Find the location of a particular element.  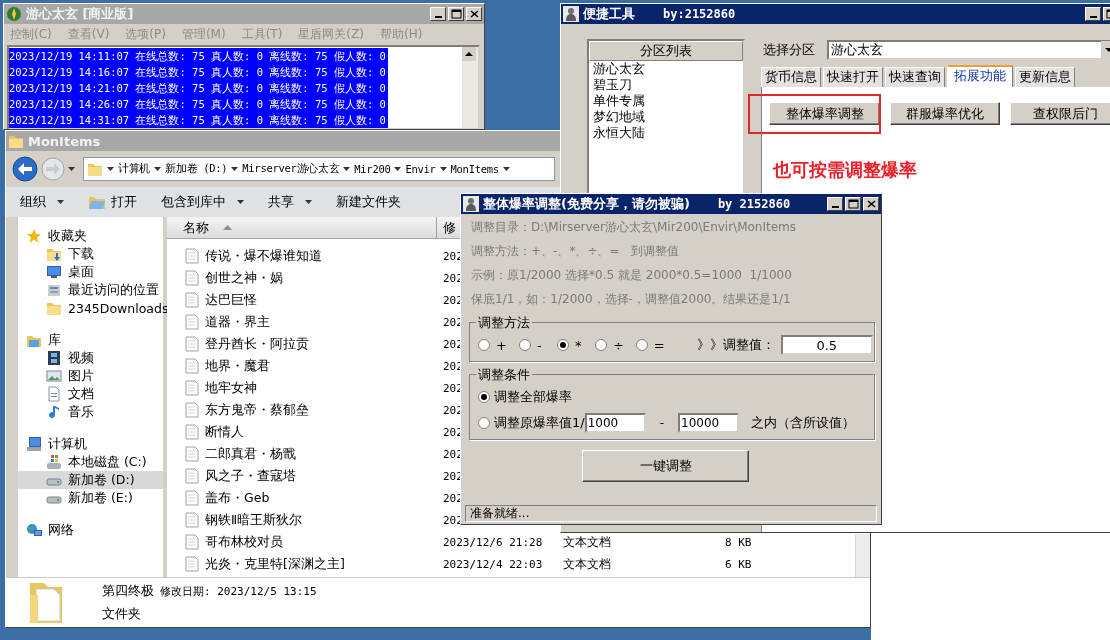

list-item: 游心太玄 is located at coordinates (666, 69).